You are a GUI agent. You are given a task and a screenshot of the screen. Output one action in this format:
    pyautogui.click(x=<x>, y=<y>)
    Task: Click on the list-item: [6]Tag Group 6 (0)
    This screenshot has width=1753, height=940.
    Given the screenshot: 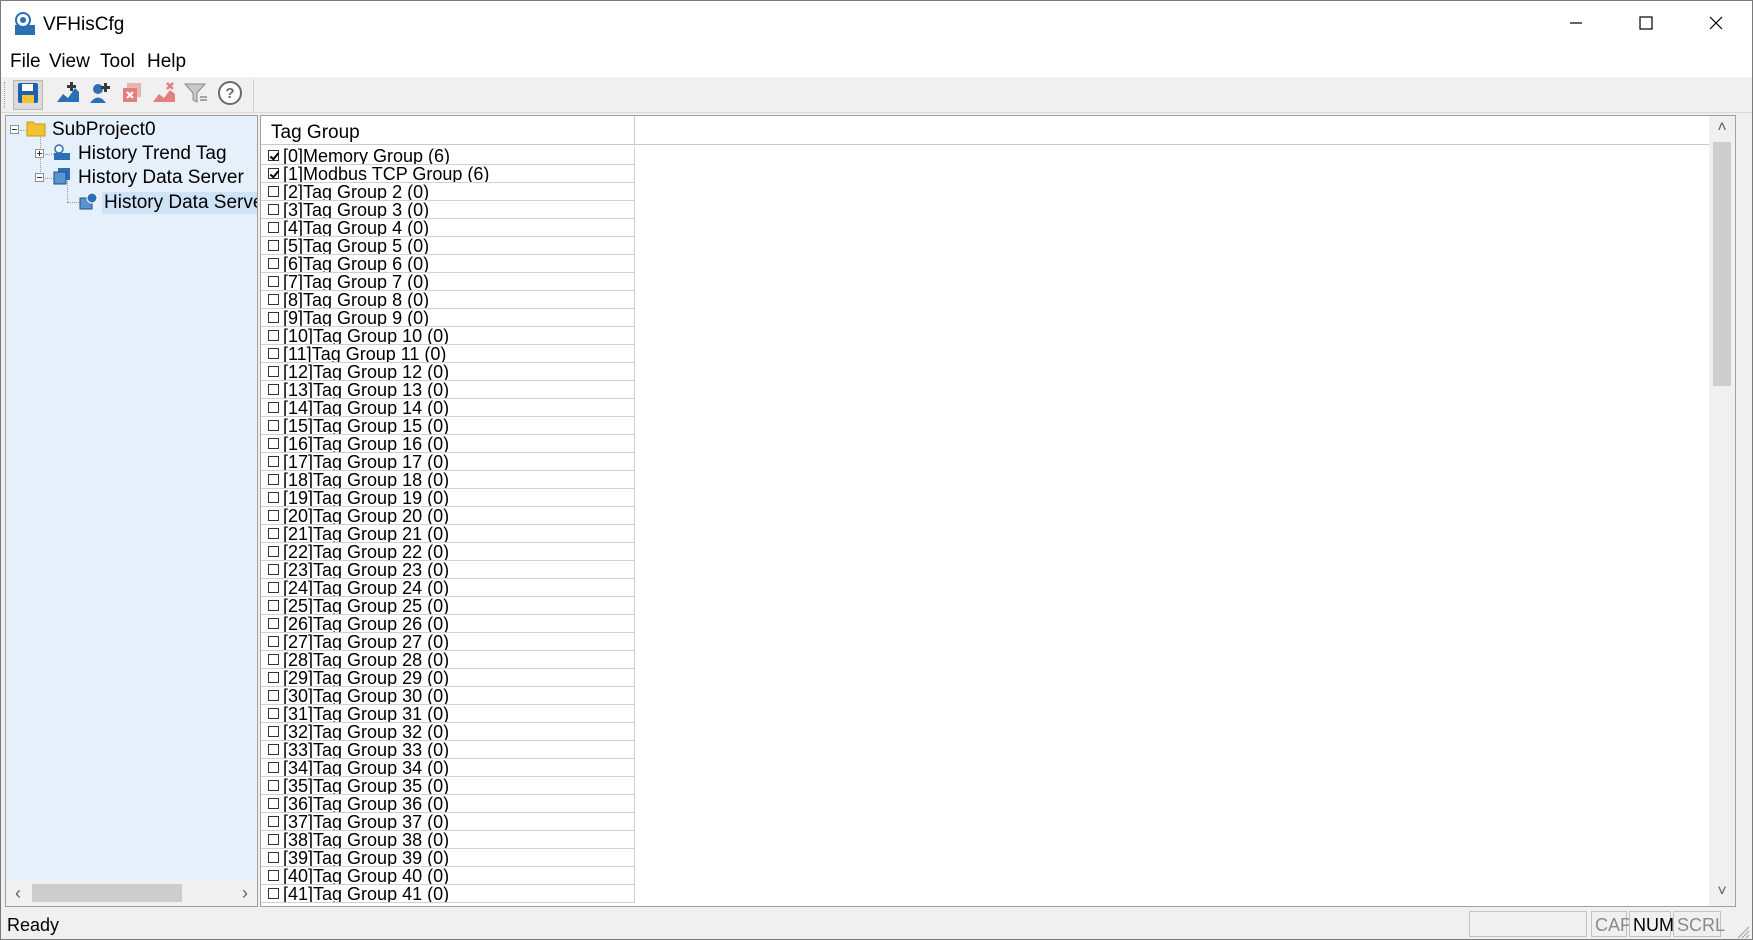 What is the action you would take?
    pyautogui.click(x=448, y=264)
    